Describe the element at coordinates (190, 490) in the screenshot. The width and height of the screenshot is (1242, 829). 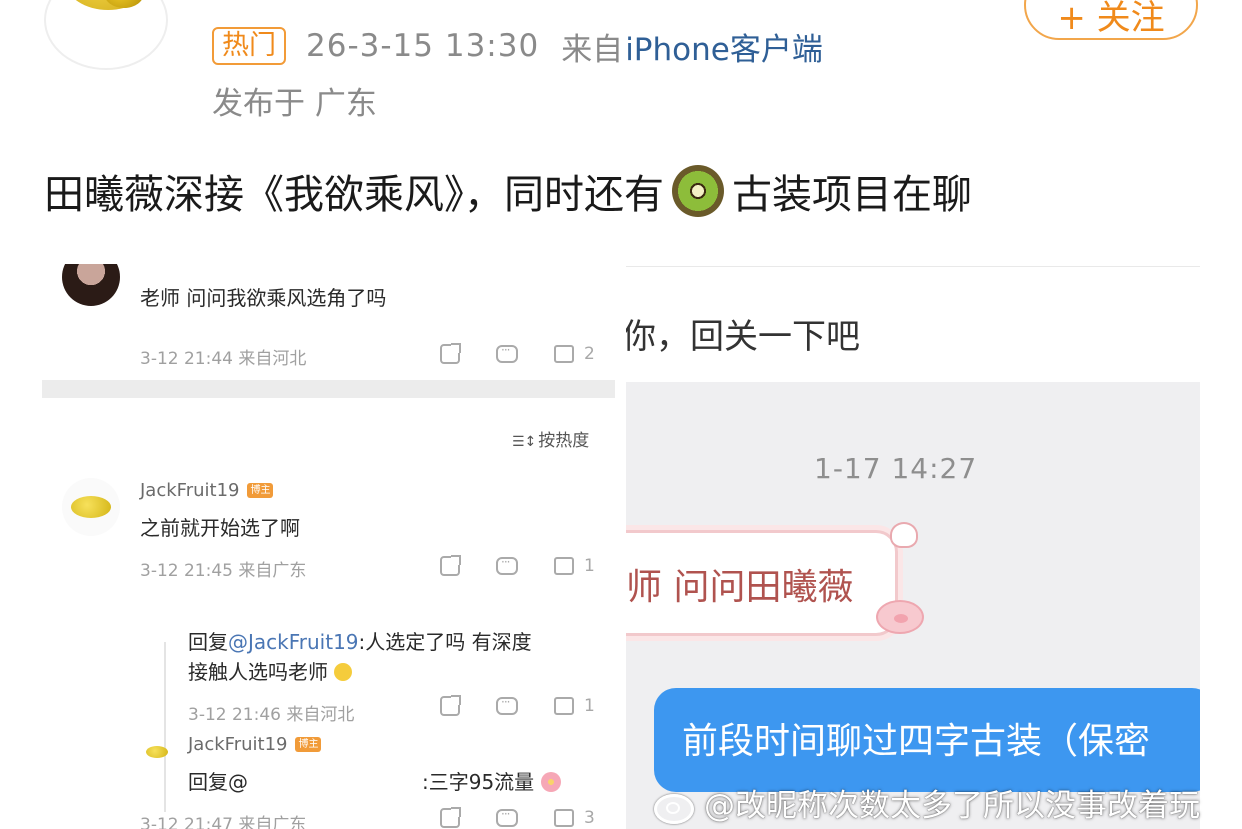
I see `commenter-name-text: JackFruit19` at that location.